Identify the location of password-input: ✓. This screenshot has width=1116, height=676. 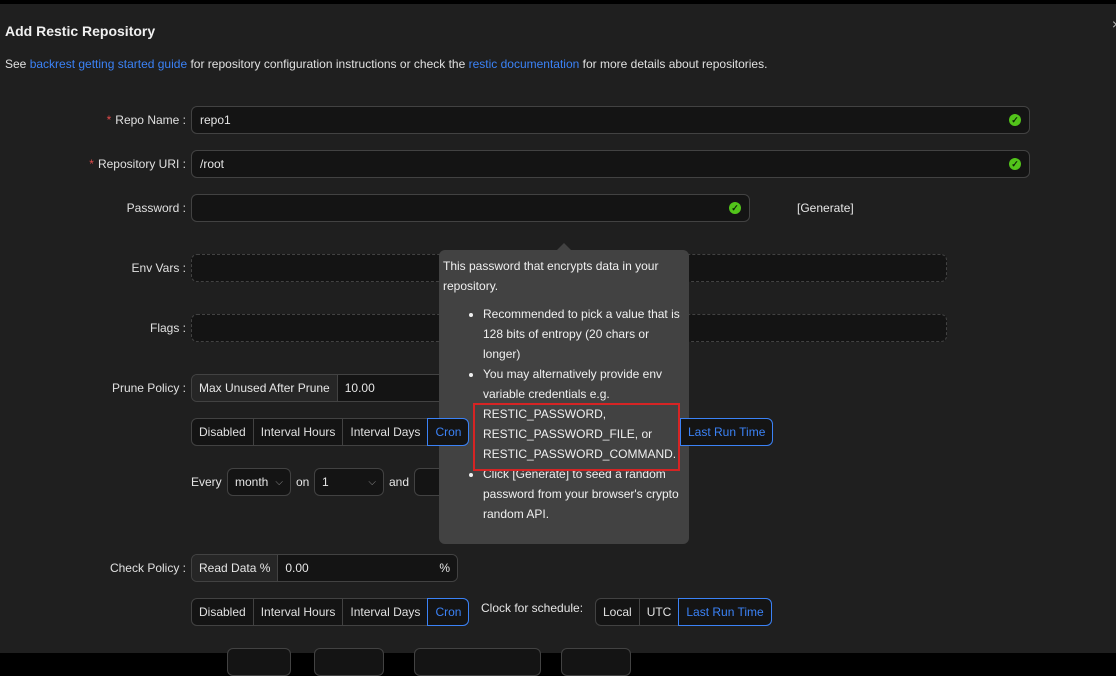
(470, 208).